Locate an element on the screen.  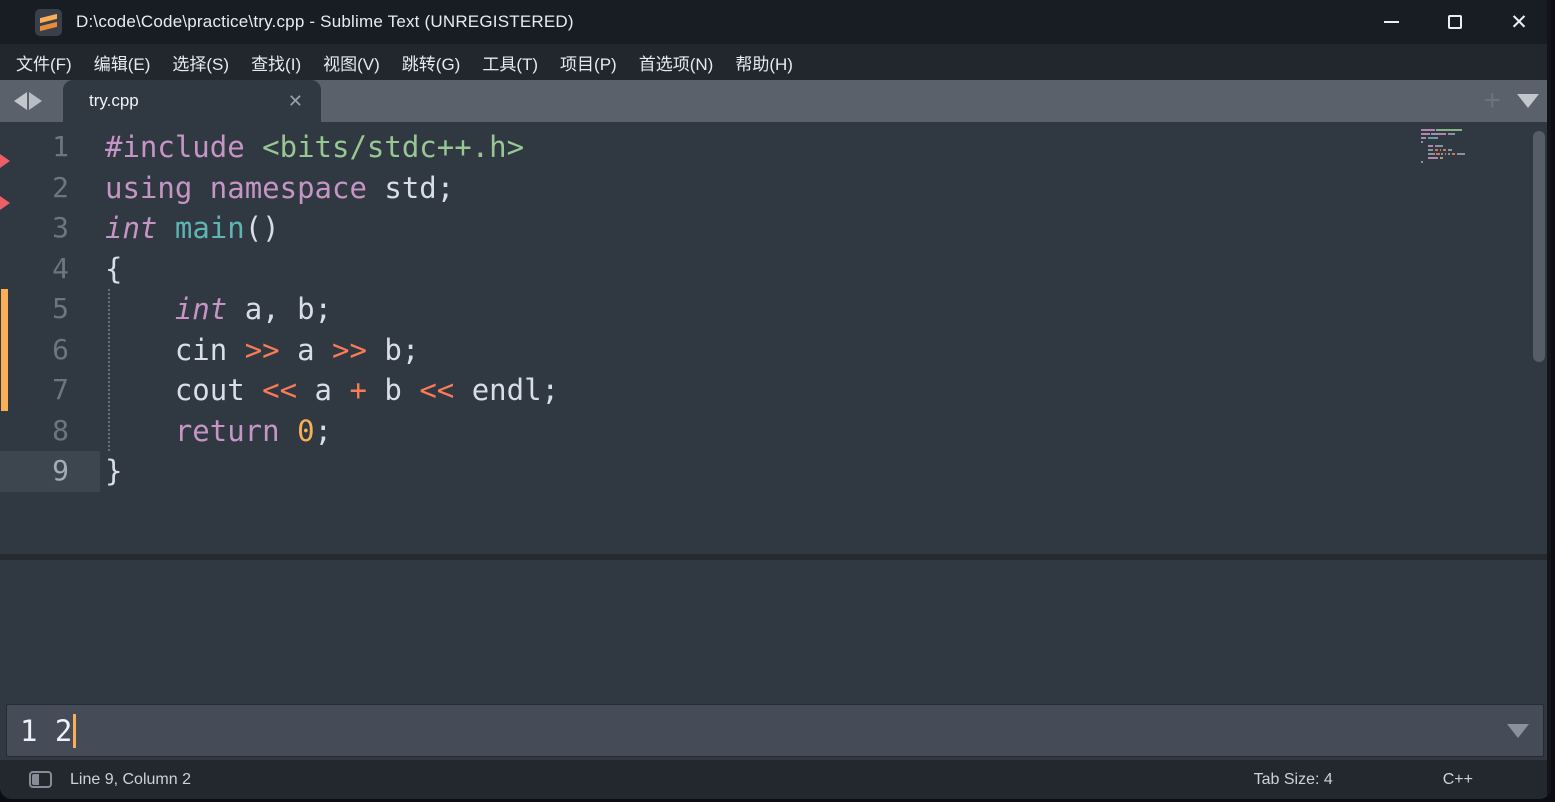
line-number-6: 6 is located at coordinates (50, 350).